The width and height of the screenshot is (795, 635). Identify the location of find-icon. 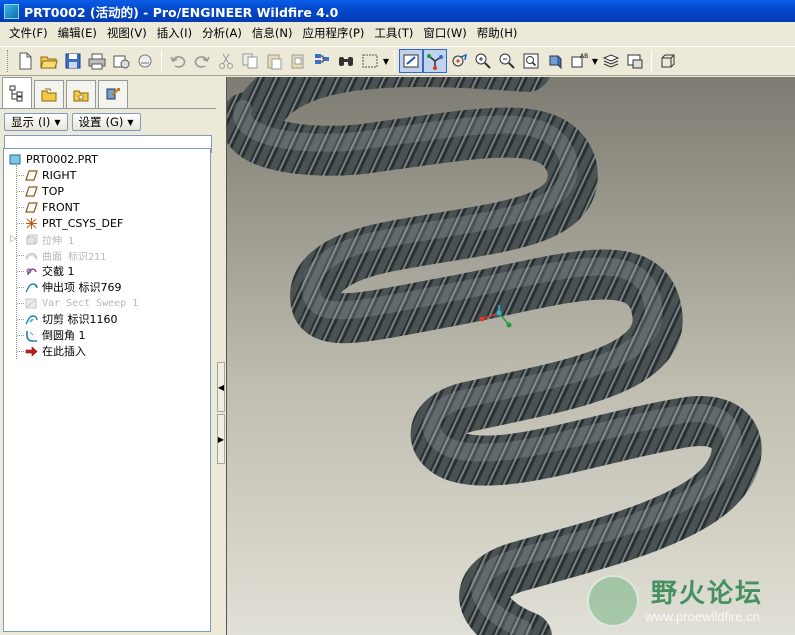
(346, 61).